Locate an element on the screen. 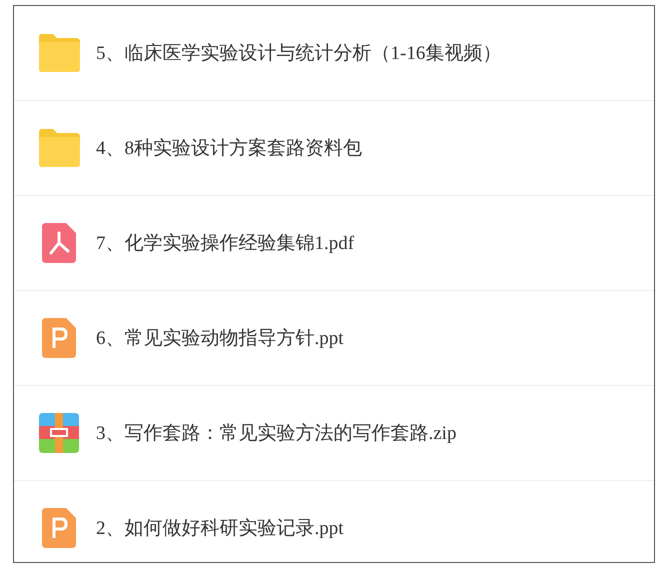  file-name: 4、8种实验设计方案套路资料包 is located at coordinates (229, 148).